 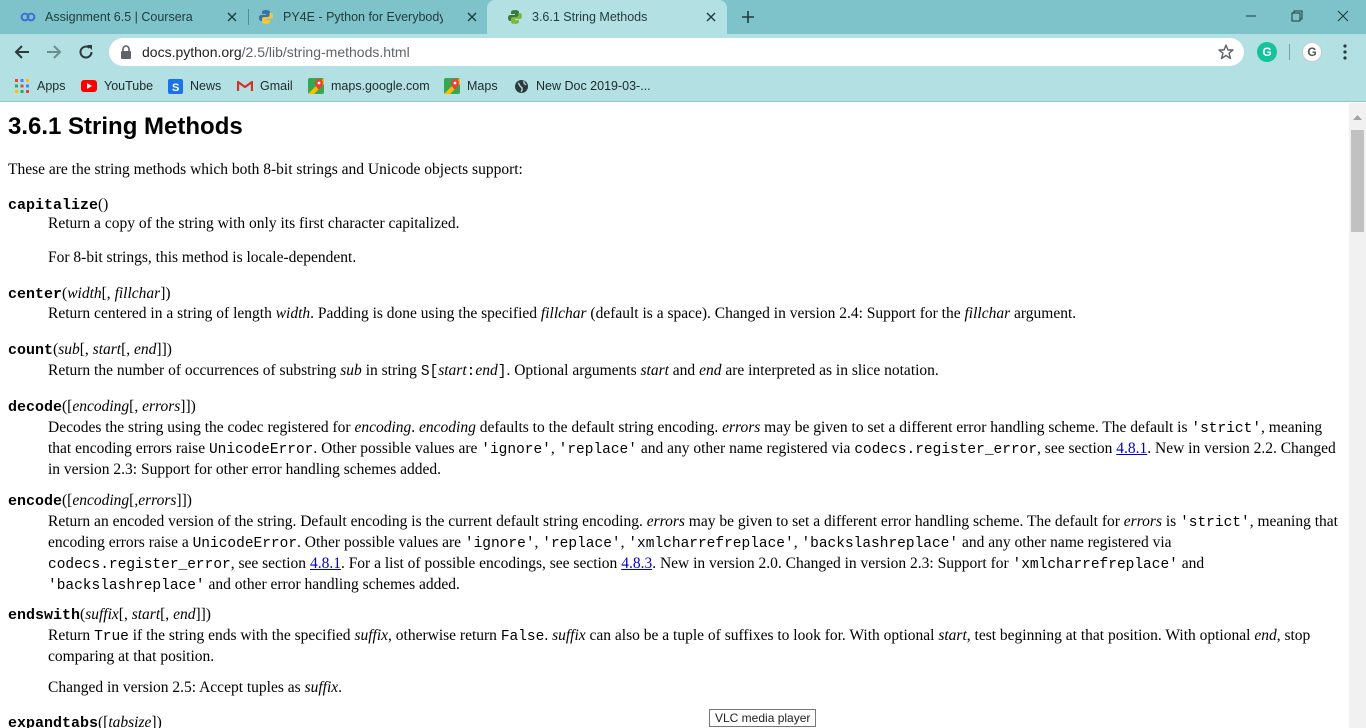 I want to click on desc-part: and other error handling schemes added., so click(x=332, y=584).